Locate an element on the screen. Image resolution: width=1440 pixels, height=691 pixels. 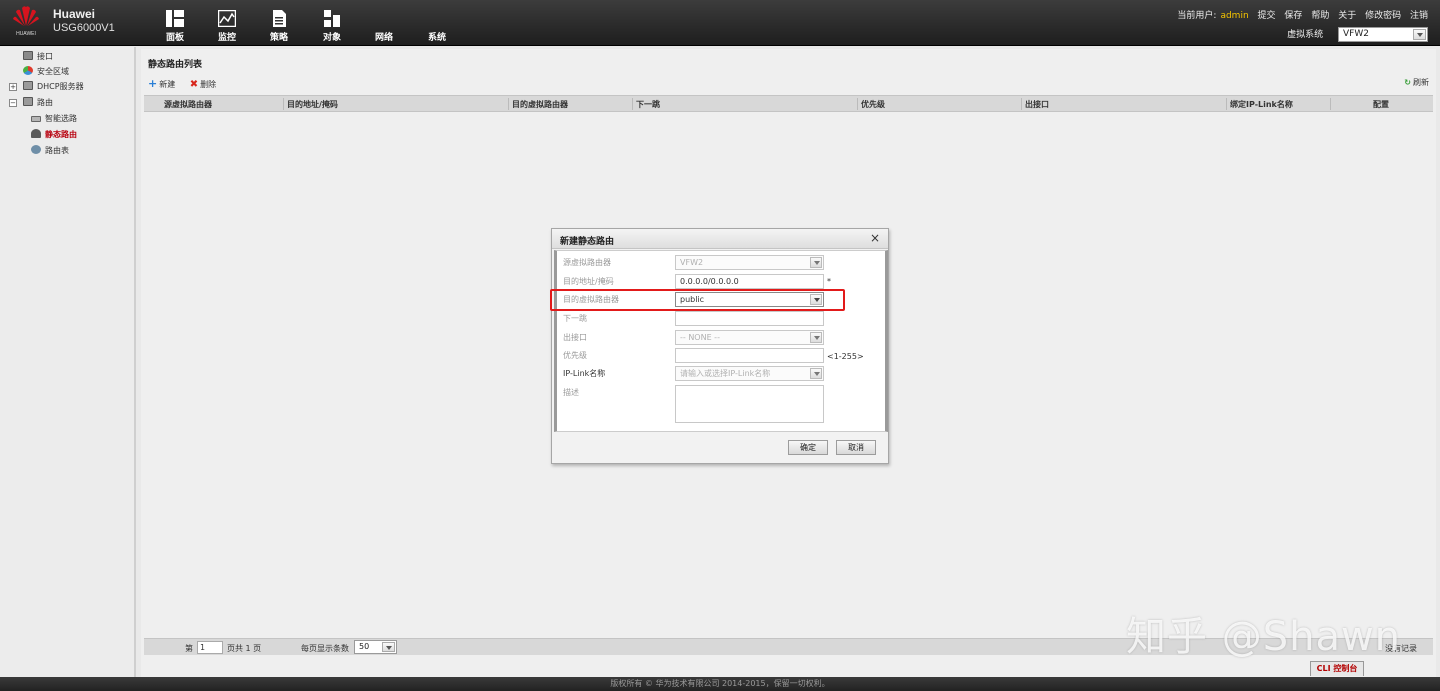
expand-icon: + is located at coordinates (13, 87).